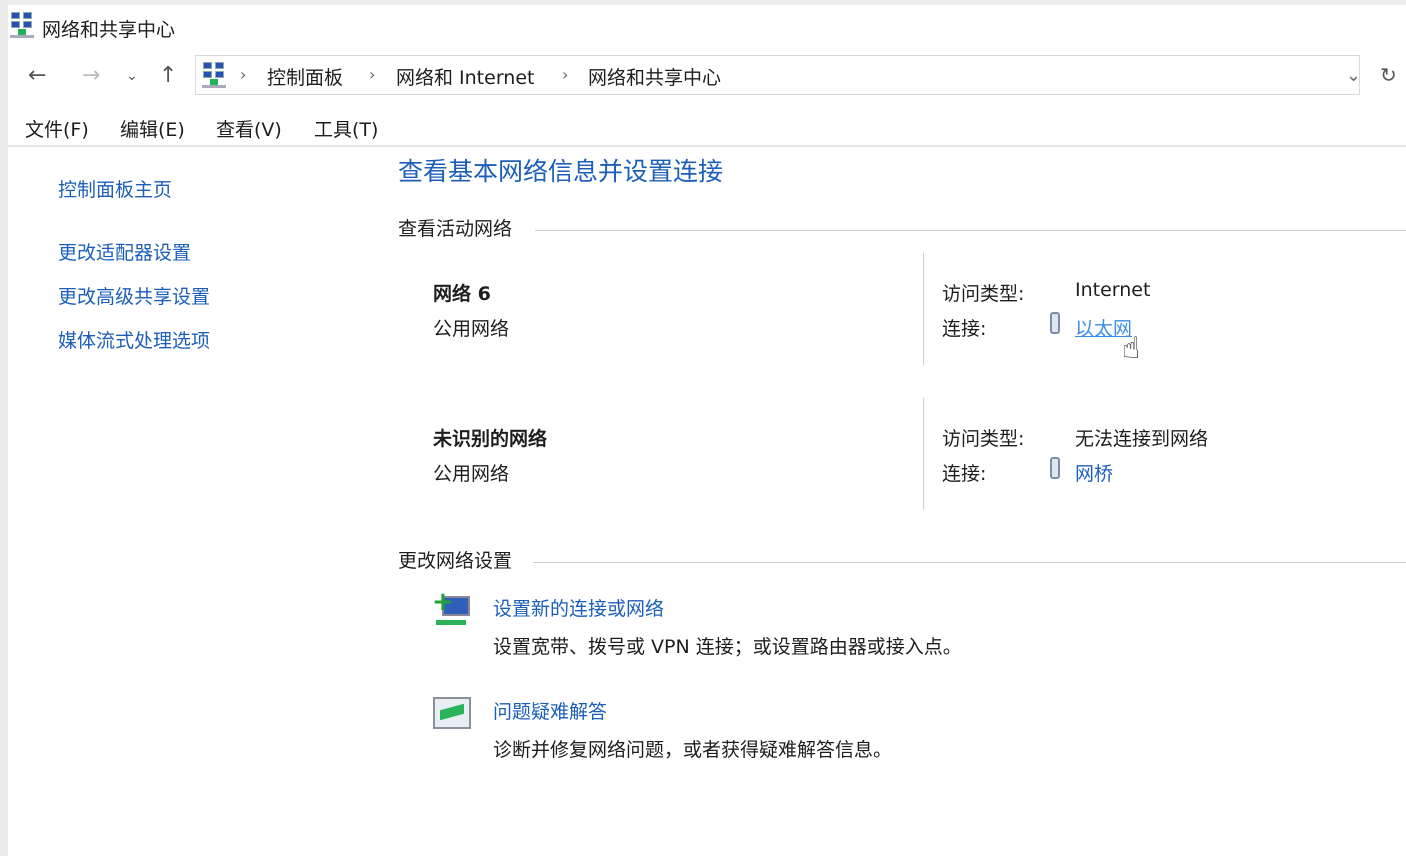  I want to click on access-type-value: 无法连接到网络, so click(1142, 439).